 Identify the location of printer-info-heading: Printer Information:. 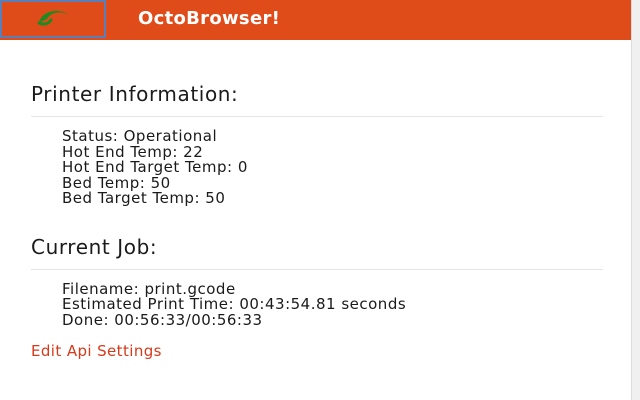
(135, 94).